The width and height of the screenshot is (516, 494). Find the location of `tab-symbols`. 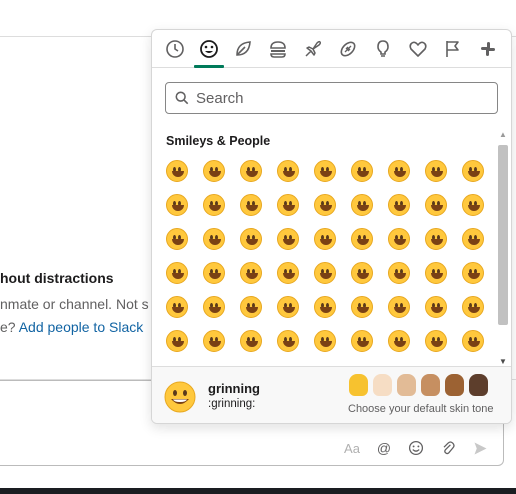

tab-symbols is located at coordinates (418, 49).